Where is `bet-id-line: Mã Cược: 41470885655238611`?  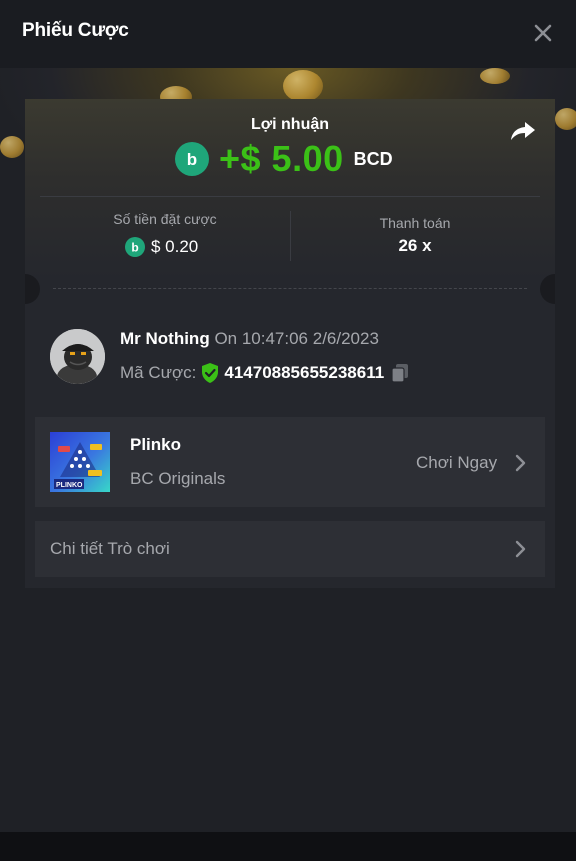
bet-id-line: Mã Cược: 41470885655238611 is located at coordinates (265, 373).